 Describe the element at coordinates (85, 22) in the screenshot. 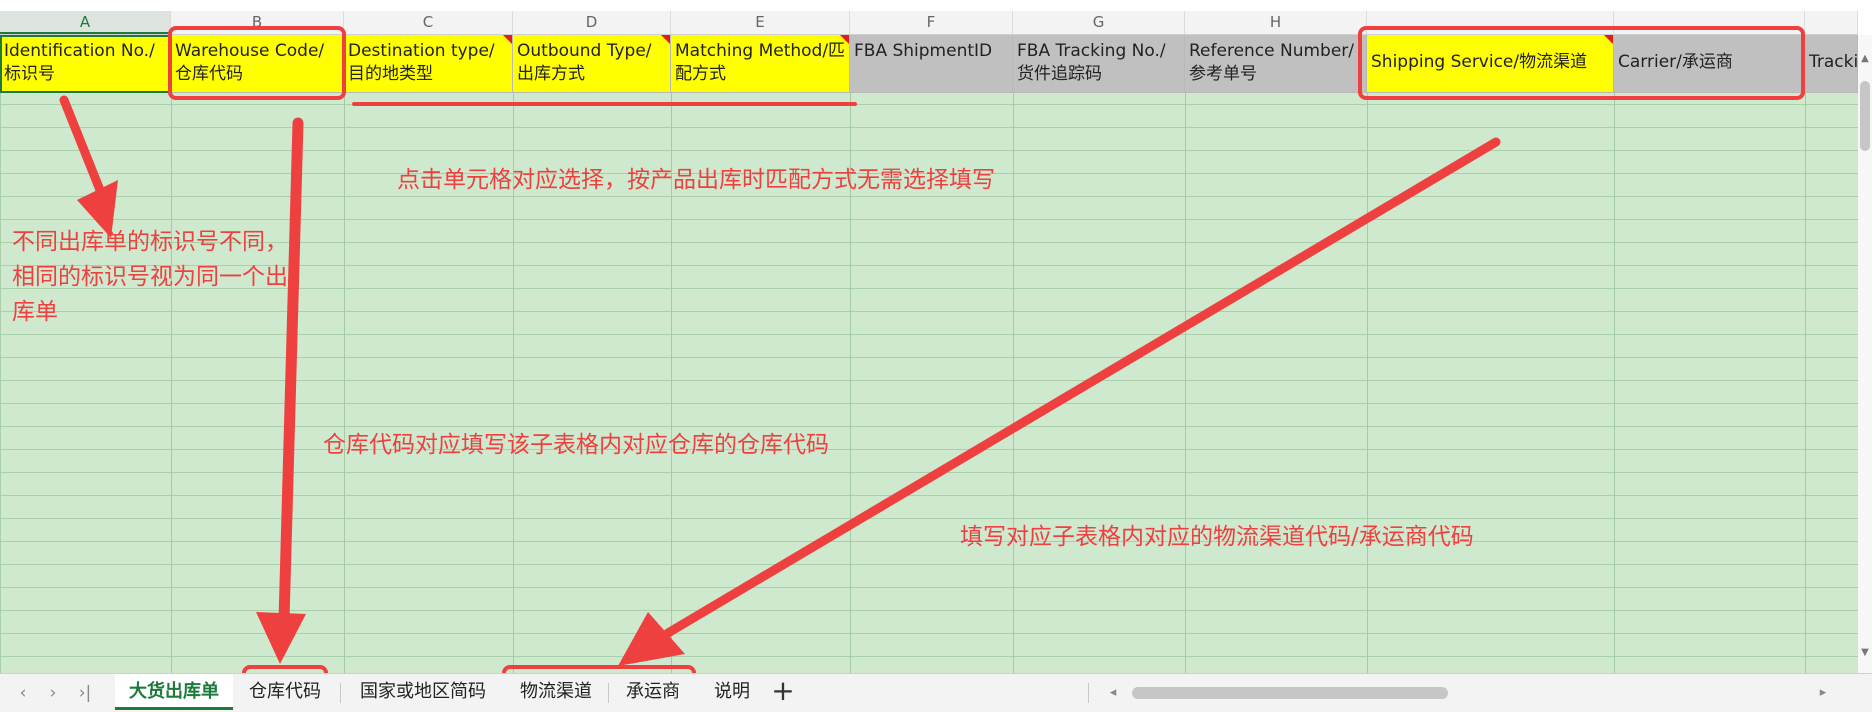

I see `column-header-a: A` at that location.